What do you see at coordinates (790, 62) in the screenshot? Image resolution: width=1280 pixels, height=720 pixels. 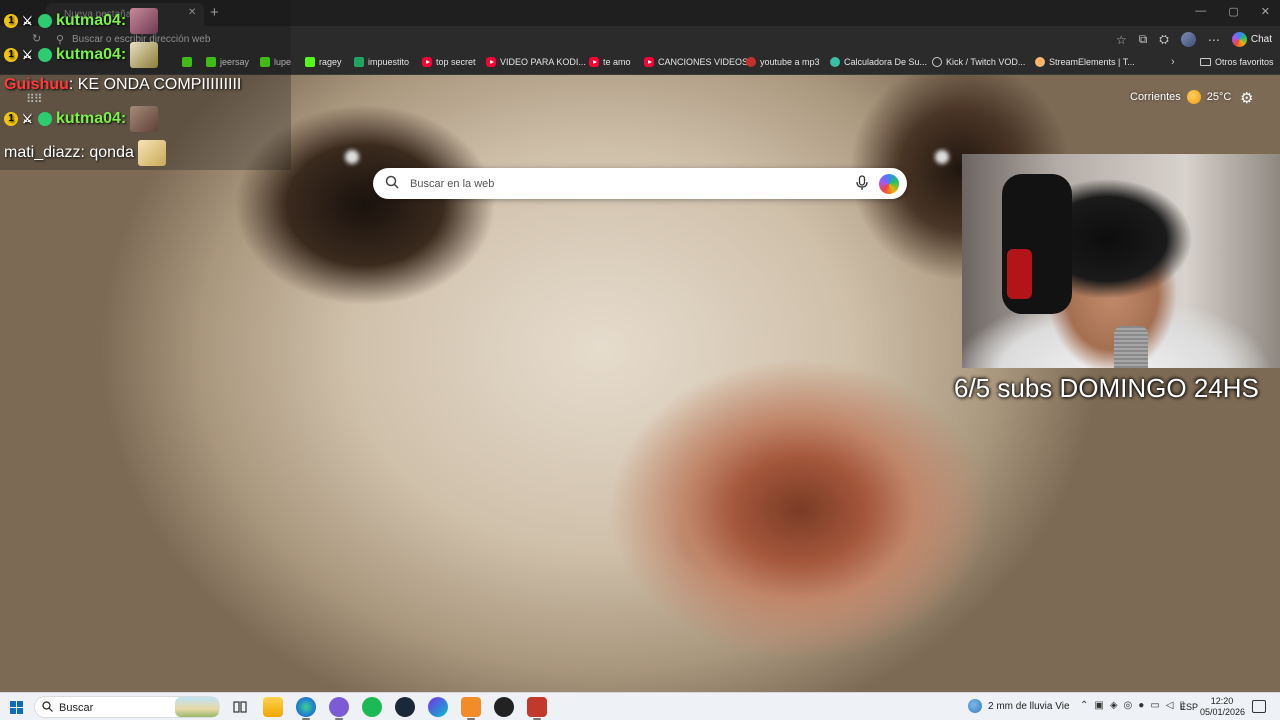 I see `bookmark-label: youtube a mp3` at bounding box center [790, 62].